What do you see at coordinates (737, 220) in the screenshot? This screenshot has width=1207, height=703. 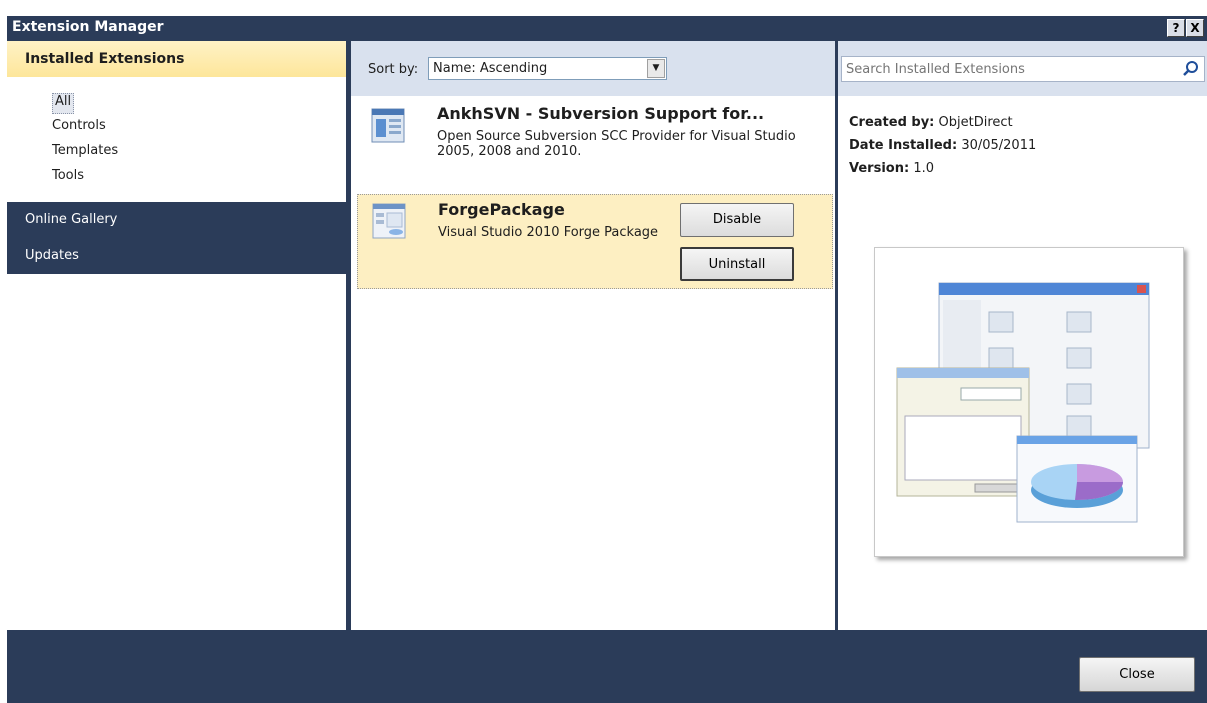 I see `disable-button: Disable` at bounding box center [737, 220].